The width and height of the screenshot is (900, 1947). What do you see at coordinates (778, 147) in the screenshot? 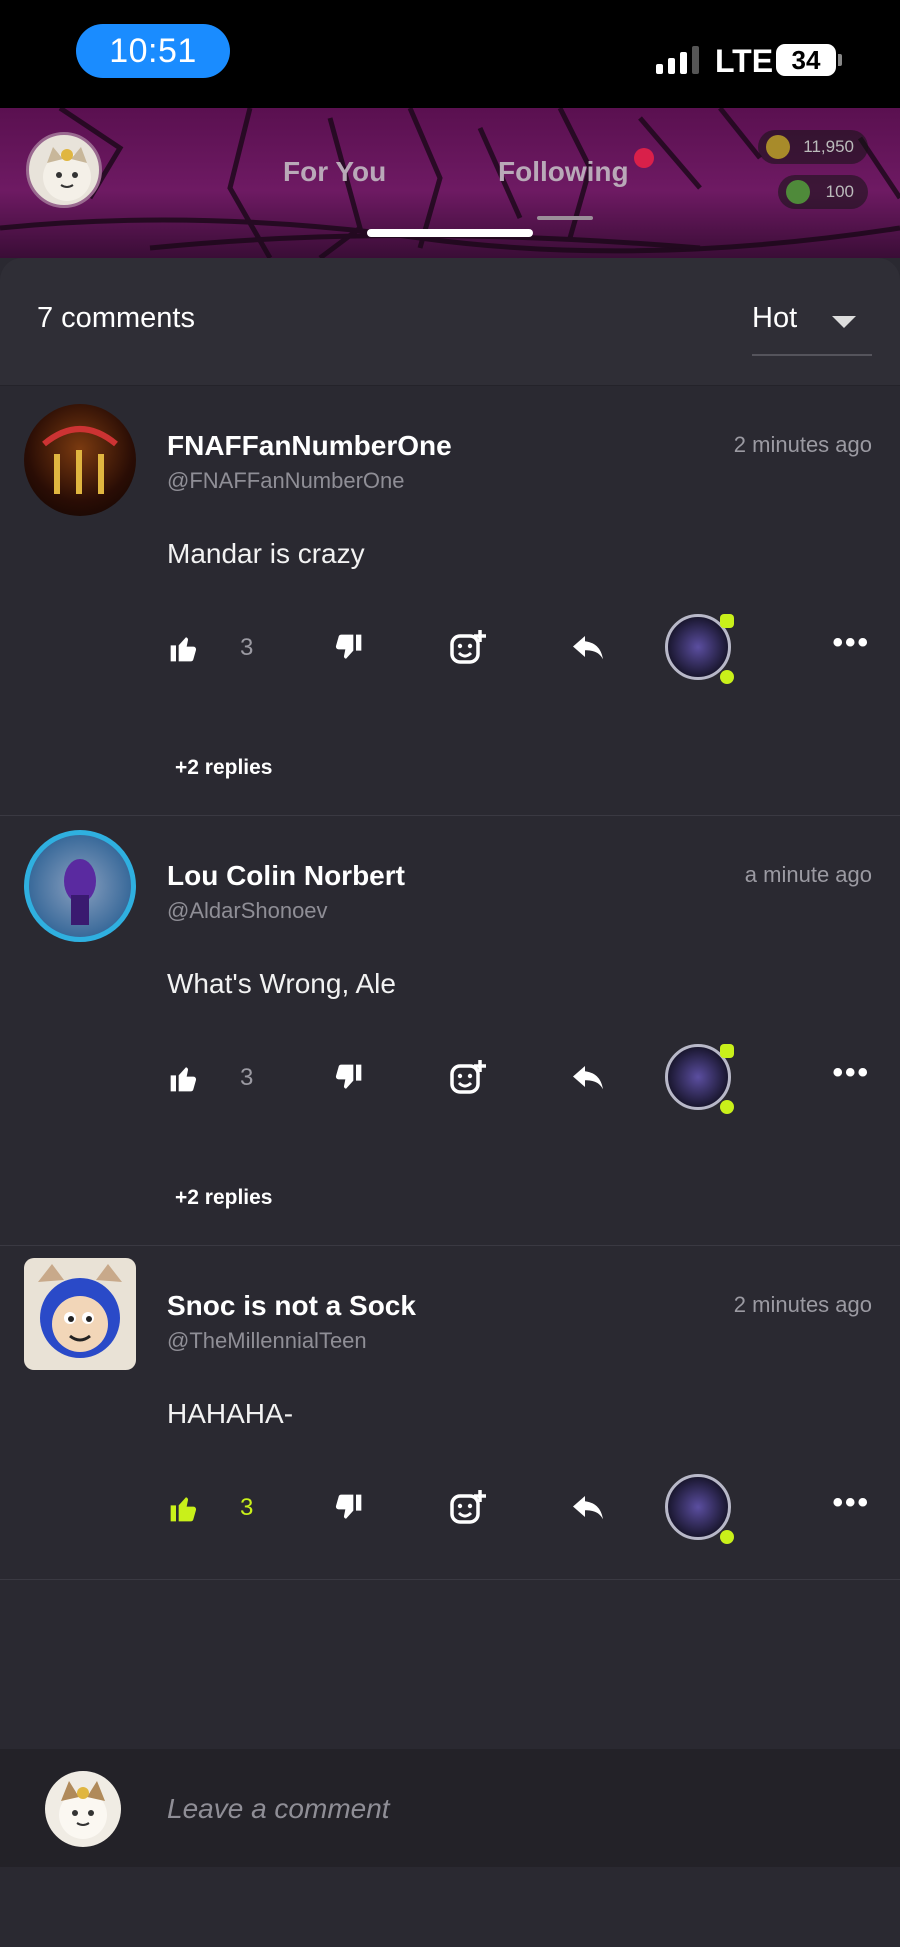
I see `coin-icon` at bounding box center [778, 147].